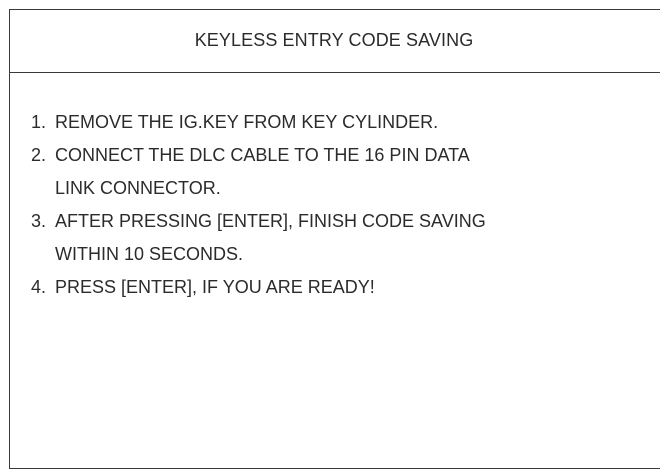 This screenshot has height=469, width=660. What do you see at coordinates (247, 122) in the screenshot?
I see `step-text: REMOVE THE IG.KEY FROM KEY CYLINDER.` at bounding box center [247, 122].